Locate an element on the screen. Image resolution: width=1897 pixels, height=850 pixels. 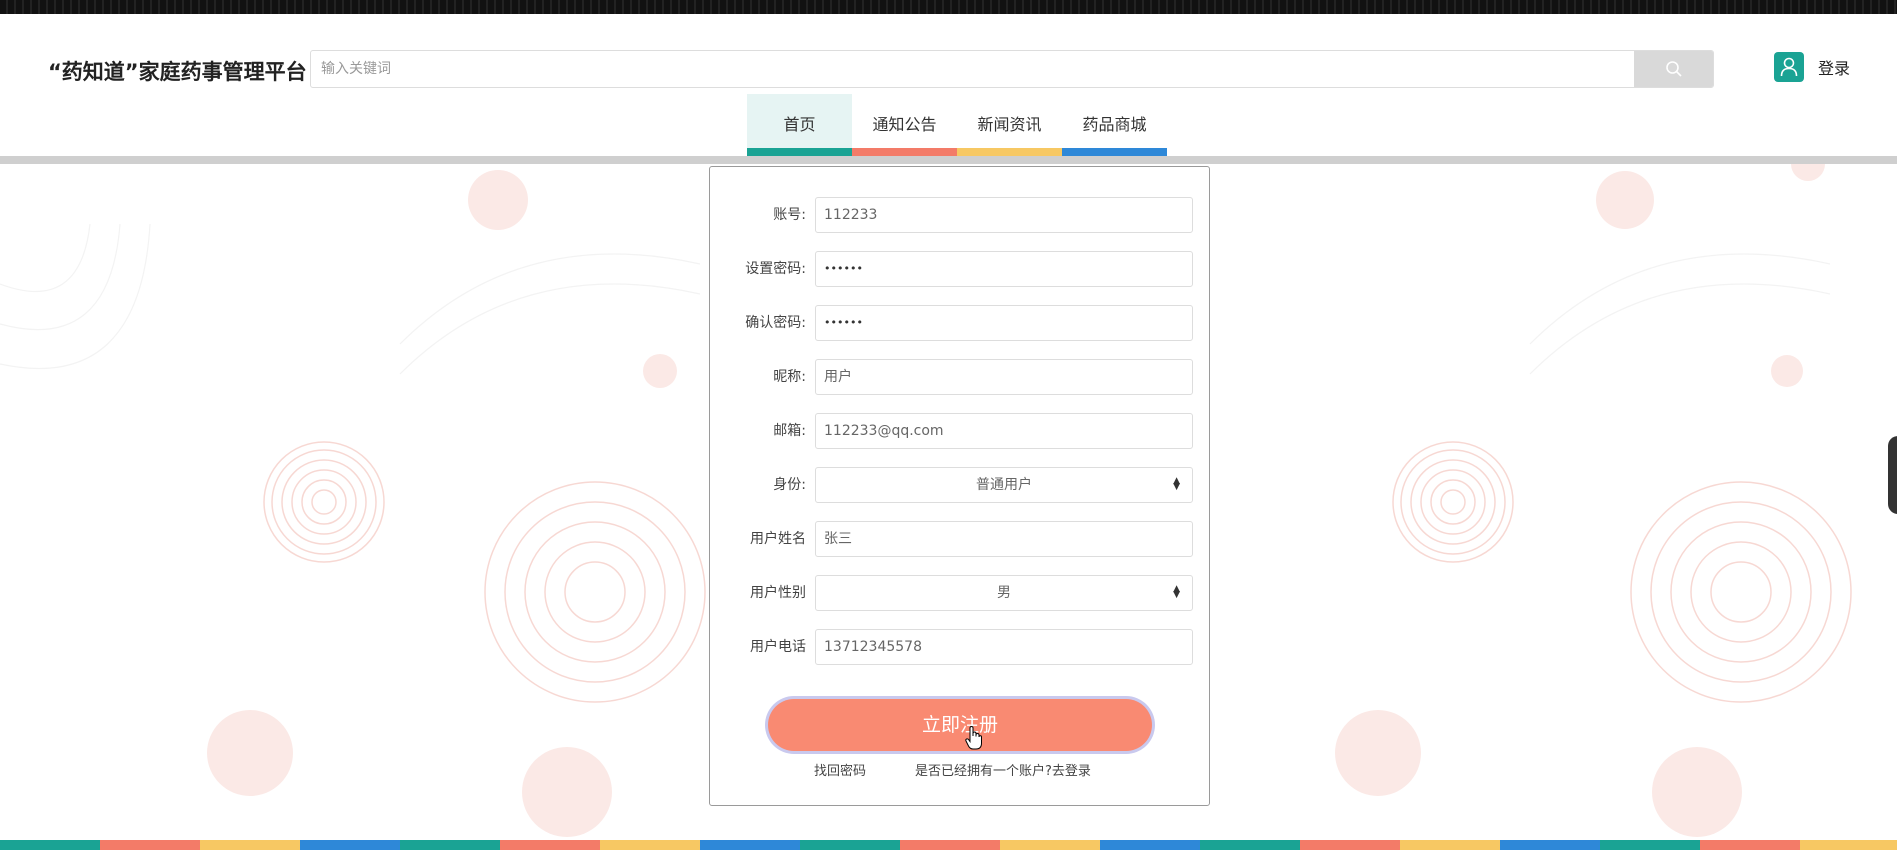
gender-select-value: 男 is located at coordinates (1004, 593).